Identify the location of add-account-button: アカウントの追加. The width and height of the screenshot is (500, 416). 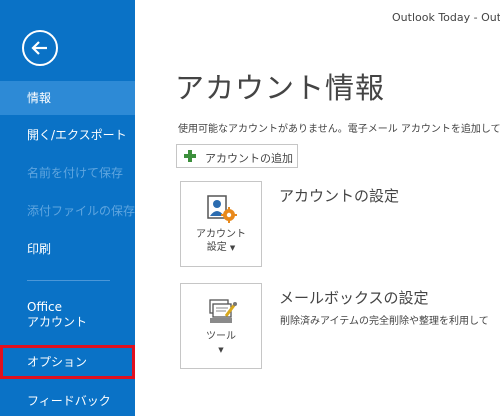
(237, 156).